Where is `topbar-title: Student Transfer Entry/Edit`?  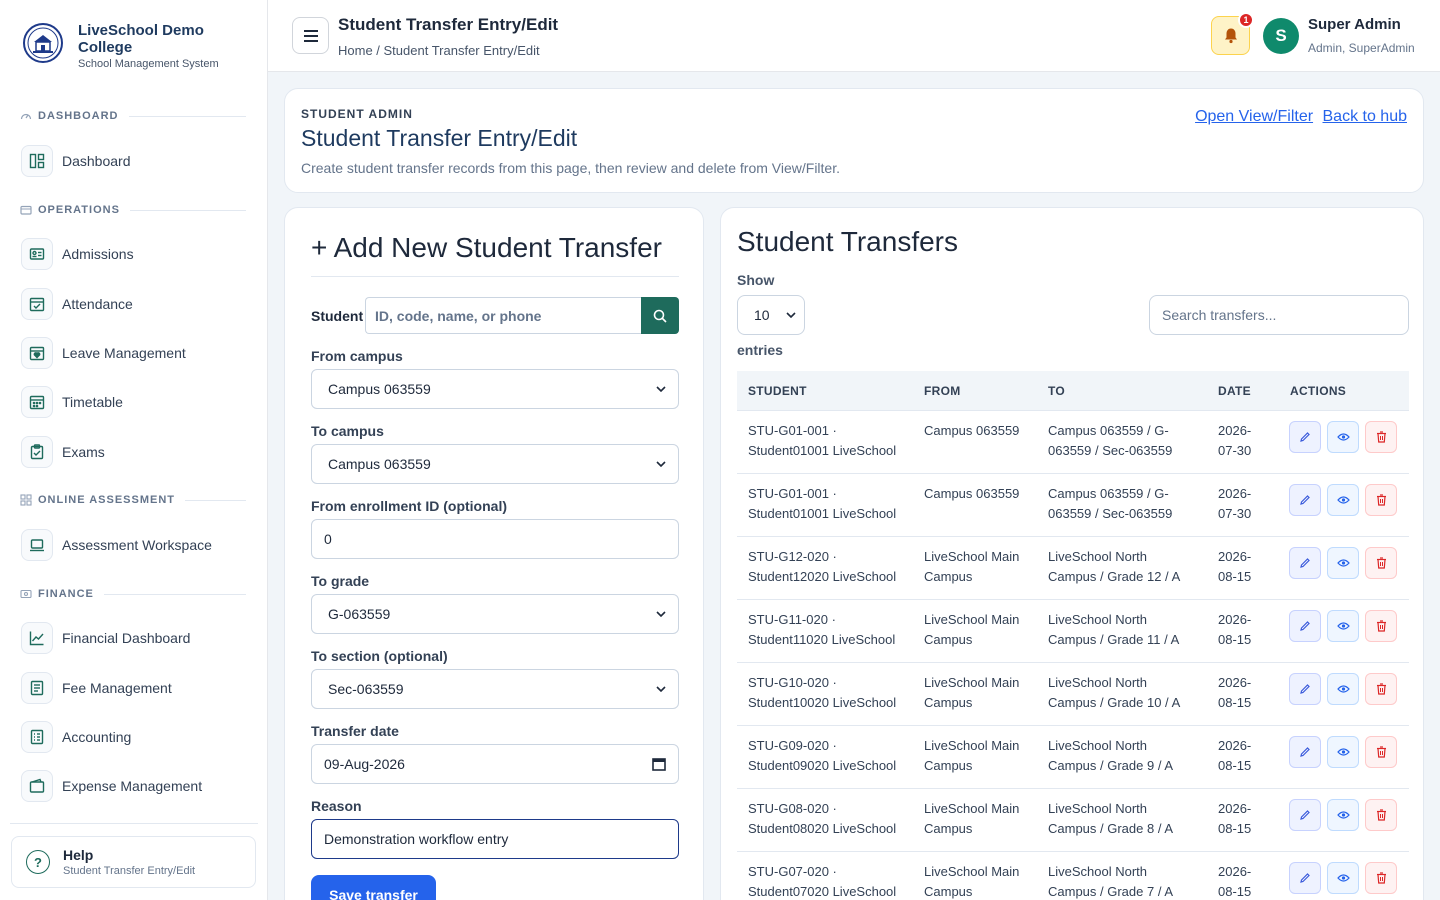 topbar-title: Student Transfer Entry/Edit is located at coordinates (448, 24).